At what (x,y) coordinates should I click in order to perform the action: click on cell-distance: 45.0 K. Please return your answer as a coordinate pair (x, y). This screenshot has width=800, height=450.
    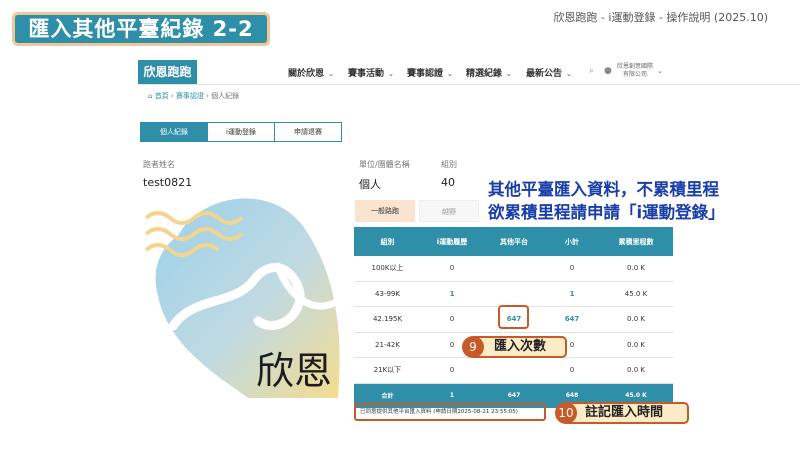
    Looking at the image, I should click on (636, 294).